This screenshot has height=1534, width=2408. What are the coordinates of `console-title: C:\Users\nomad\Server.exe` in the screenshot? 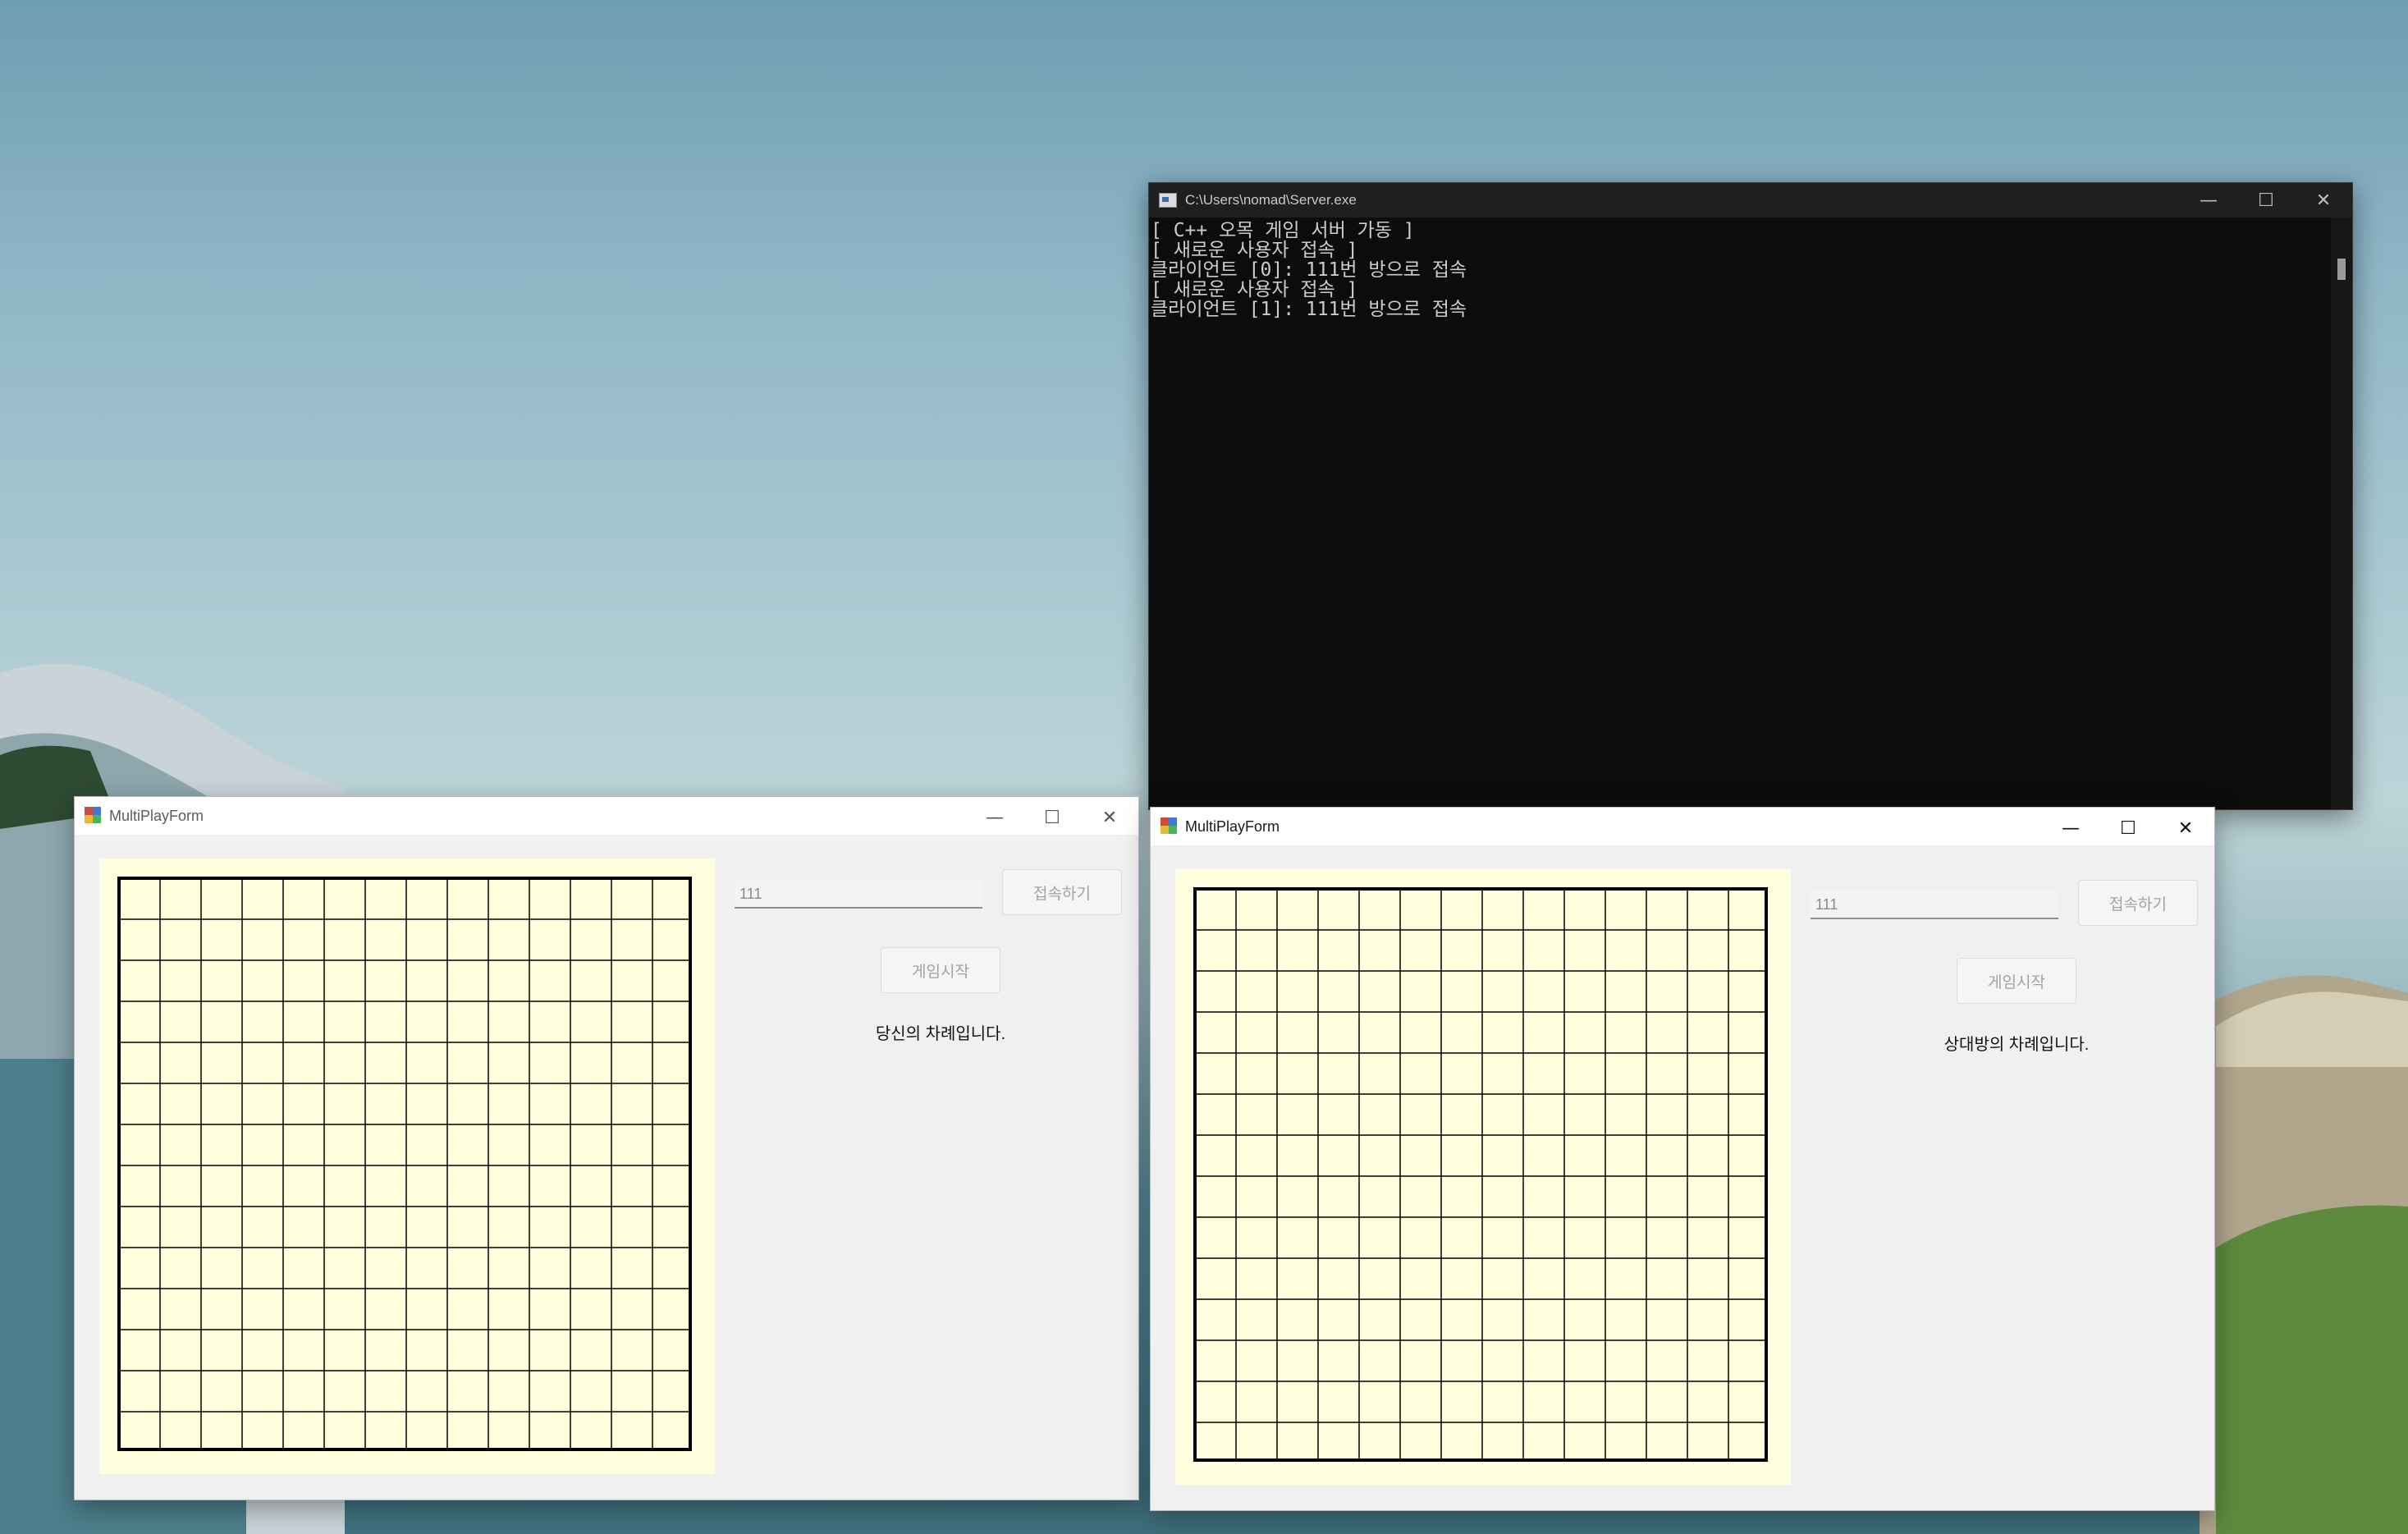 It's located at (1271, 200).